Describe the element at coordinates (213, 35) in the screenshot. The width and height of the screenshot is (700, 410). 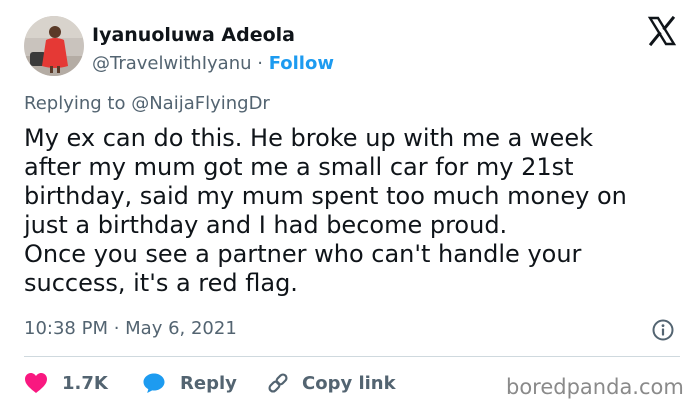
I see `display-name: Iyanuoluwa Adeola` at that location.